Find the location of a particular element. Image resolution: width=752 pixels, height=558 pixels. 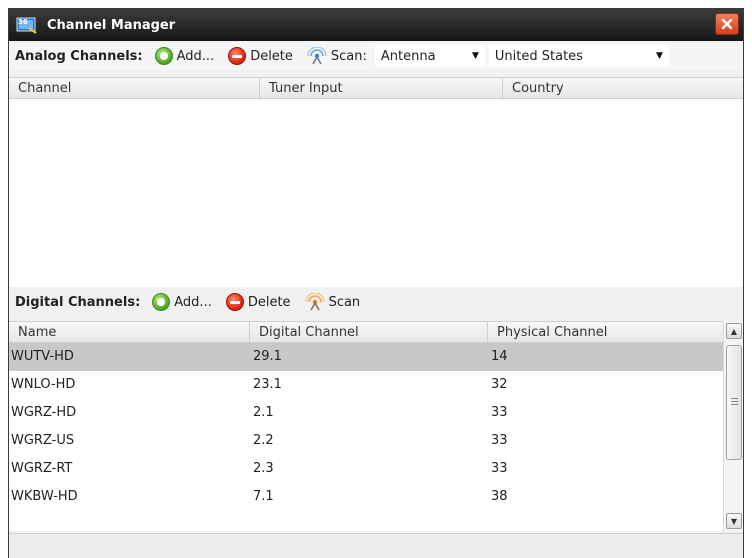

table-row: WKBW-HD 7.1 38 is located at coordinates (366, 497).